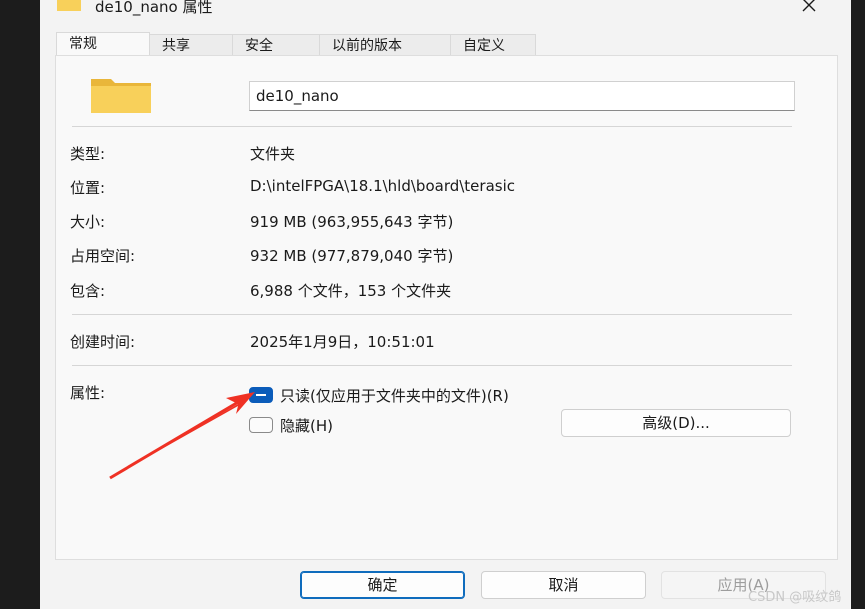 The height and width of the screenshot is (609, 865). What do you see at coordinates (261, 395) in the screenshot?
I see `readonly-checkbox` at bounding box center [261, 395].